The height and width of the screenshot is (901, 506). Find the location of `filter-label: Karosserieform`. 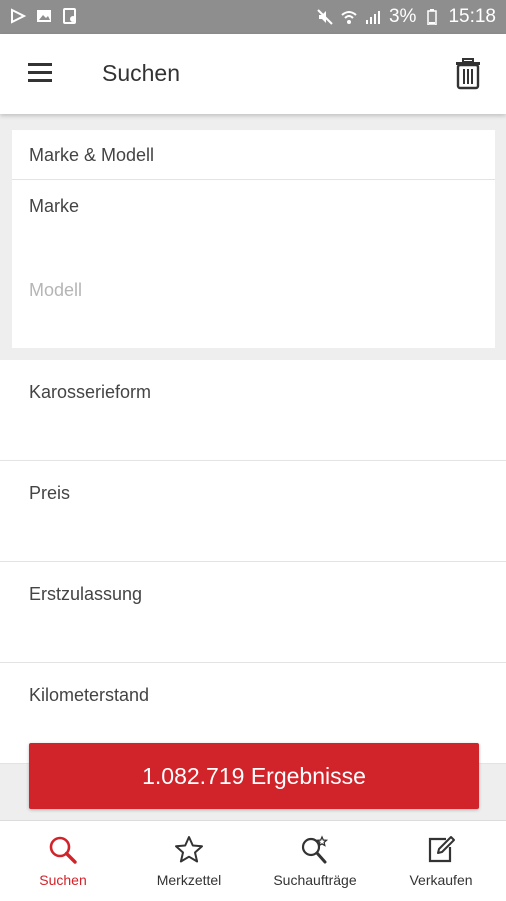

filter-label: Karosserieform is located at coordinates (90, 392).